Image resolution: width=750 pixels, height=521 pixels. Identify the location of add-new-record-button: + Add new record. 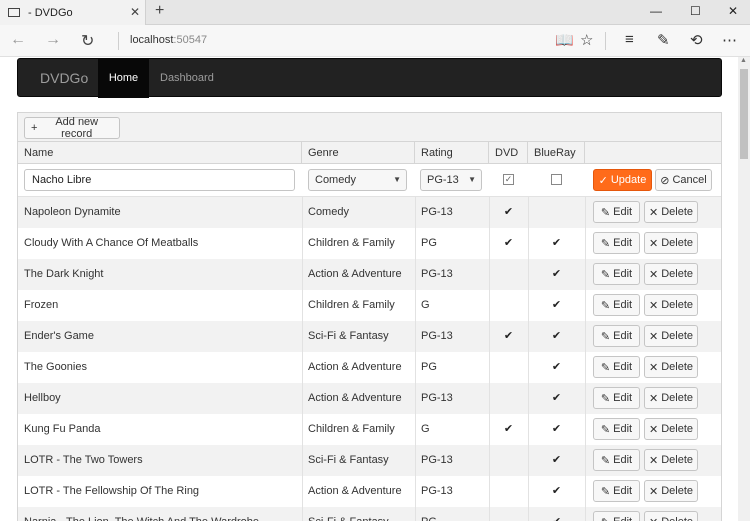
(72, 128).